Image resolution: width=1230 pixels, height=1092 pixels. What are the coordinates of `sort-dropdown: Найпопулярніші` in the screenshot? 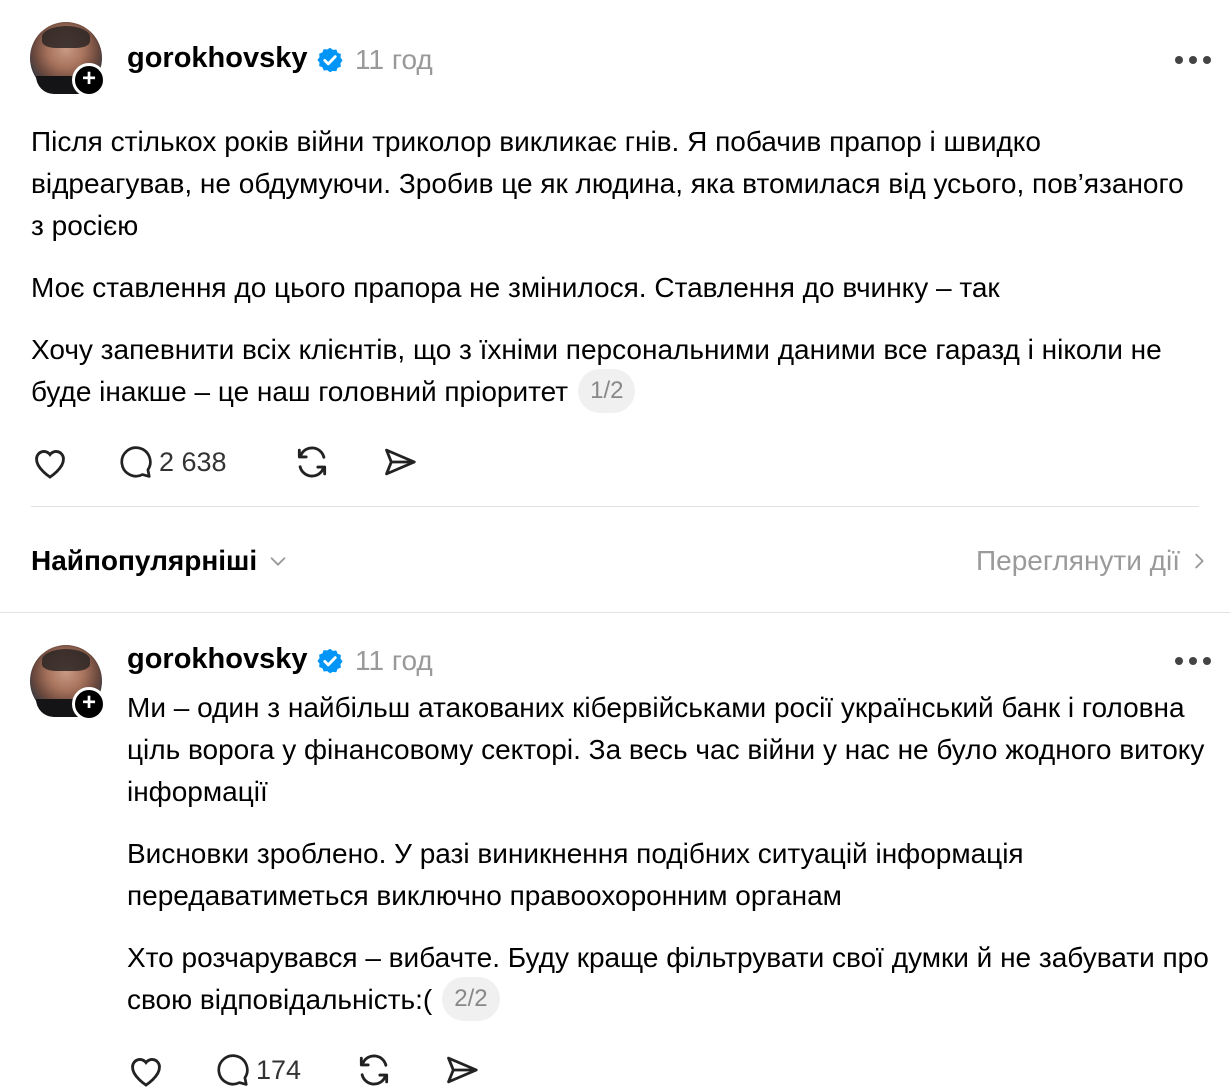 It's located at (160, 561).